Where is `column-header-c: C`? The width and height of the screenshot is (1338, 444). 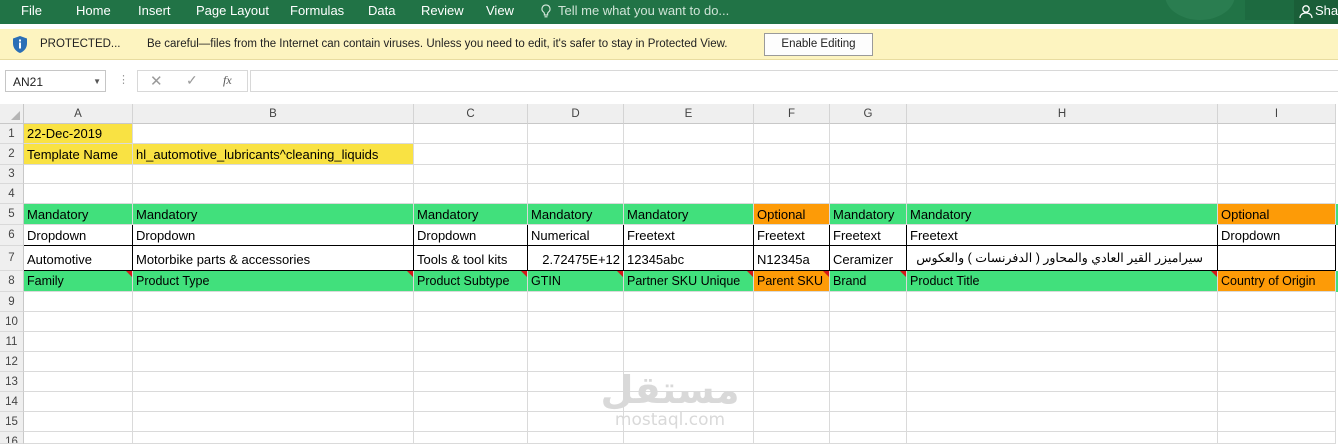 column-header-c: C is located at coordinates (471, 114).